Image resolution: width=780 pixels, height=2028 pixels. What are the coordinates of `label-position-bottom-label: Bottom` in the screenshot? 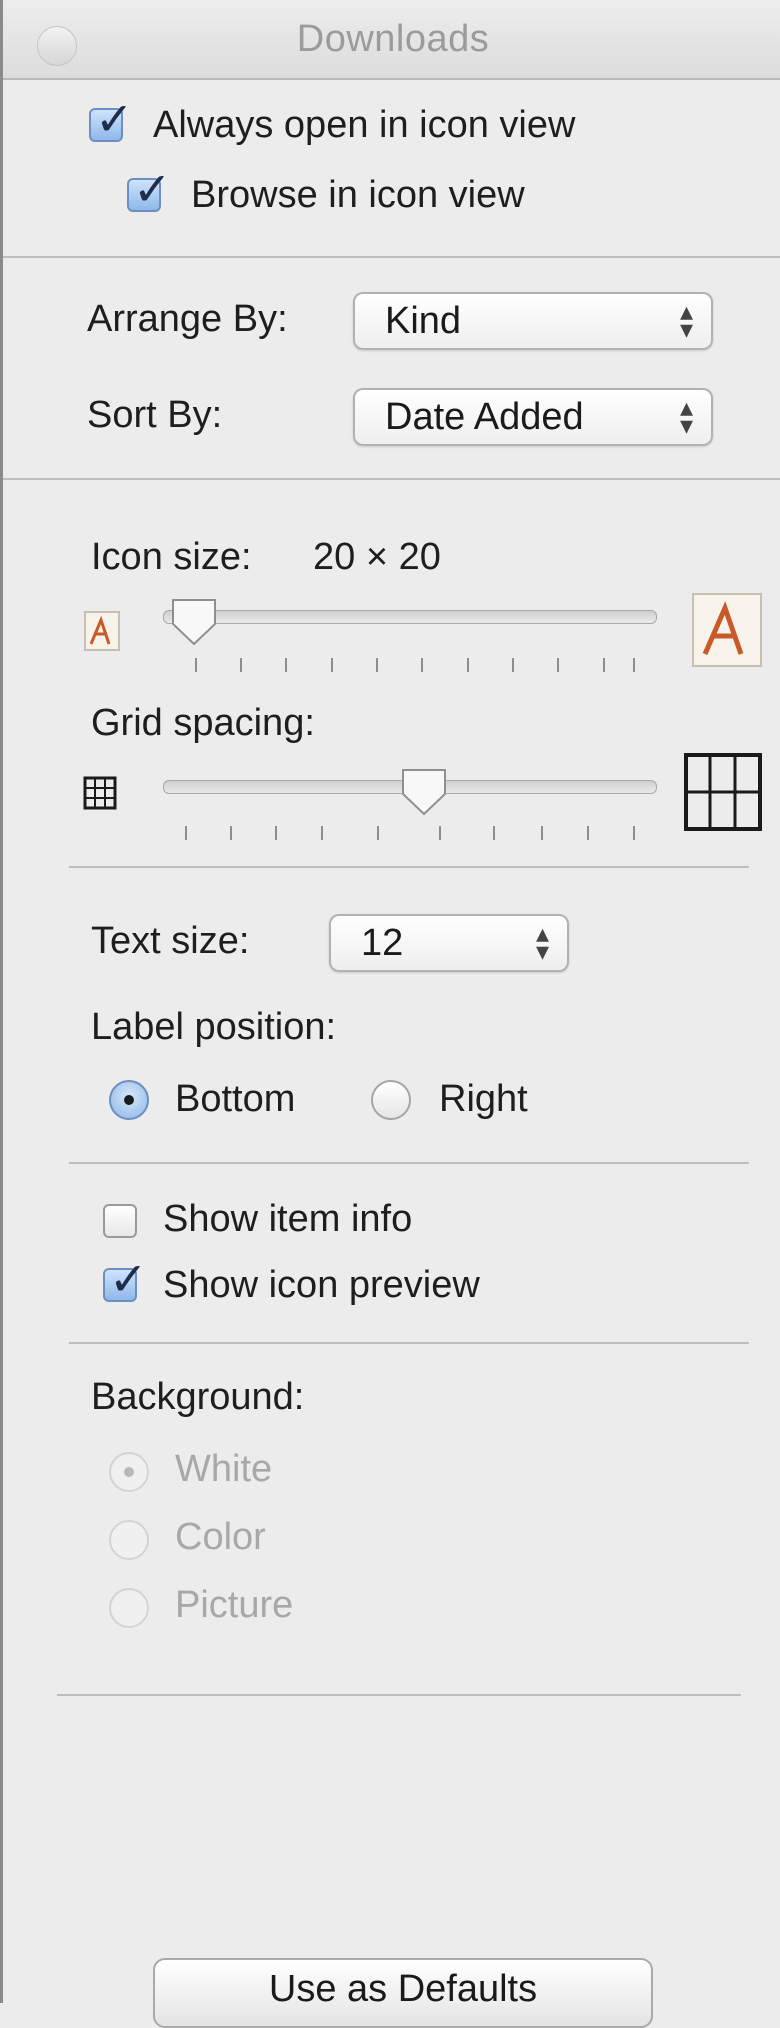 It's located at (235, 1099).